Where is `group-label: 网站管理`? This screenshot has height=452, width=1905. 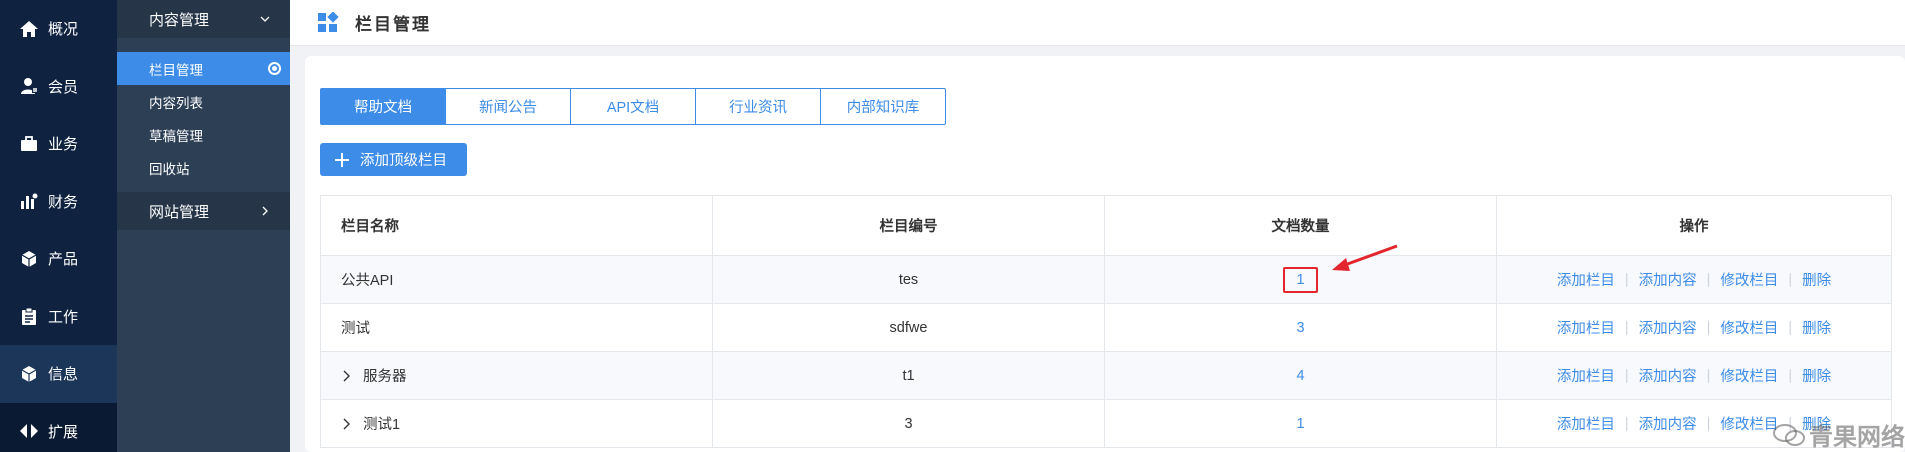 group-label: 网站管理 is located at coordinates (179, 212).